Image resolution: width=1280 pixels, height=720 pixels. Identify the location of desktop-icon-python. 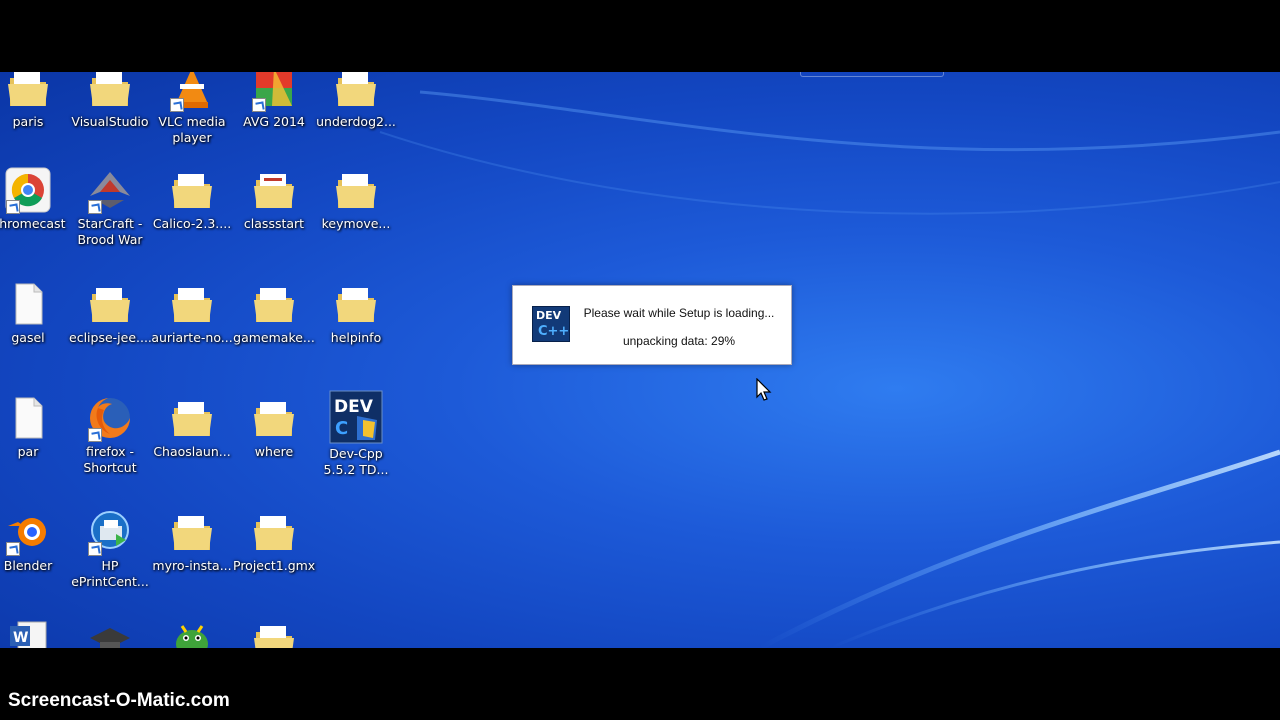
(192, 633).